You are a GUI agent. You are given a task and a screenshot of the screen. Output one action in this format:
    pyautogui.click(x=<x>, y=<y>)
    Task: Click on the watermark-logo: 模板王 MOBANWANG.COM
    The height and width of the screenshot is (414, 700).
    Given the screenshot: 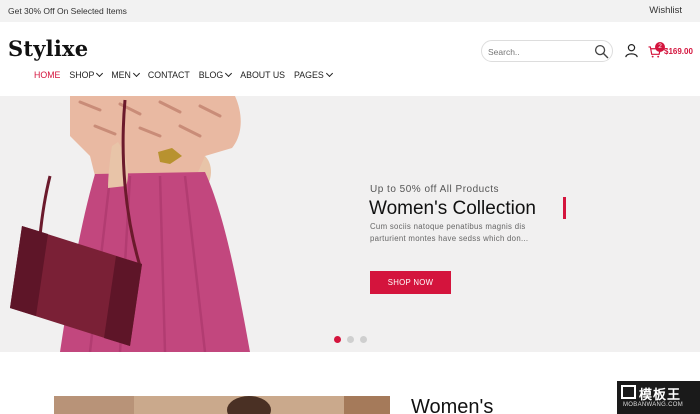 What is the action you would take?
    pyautogui.click(x=658, y=397)
    